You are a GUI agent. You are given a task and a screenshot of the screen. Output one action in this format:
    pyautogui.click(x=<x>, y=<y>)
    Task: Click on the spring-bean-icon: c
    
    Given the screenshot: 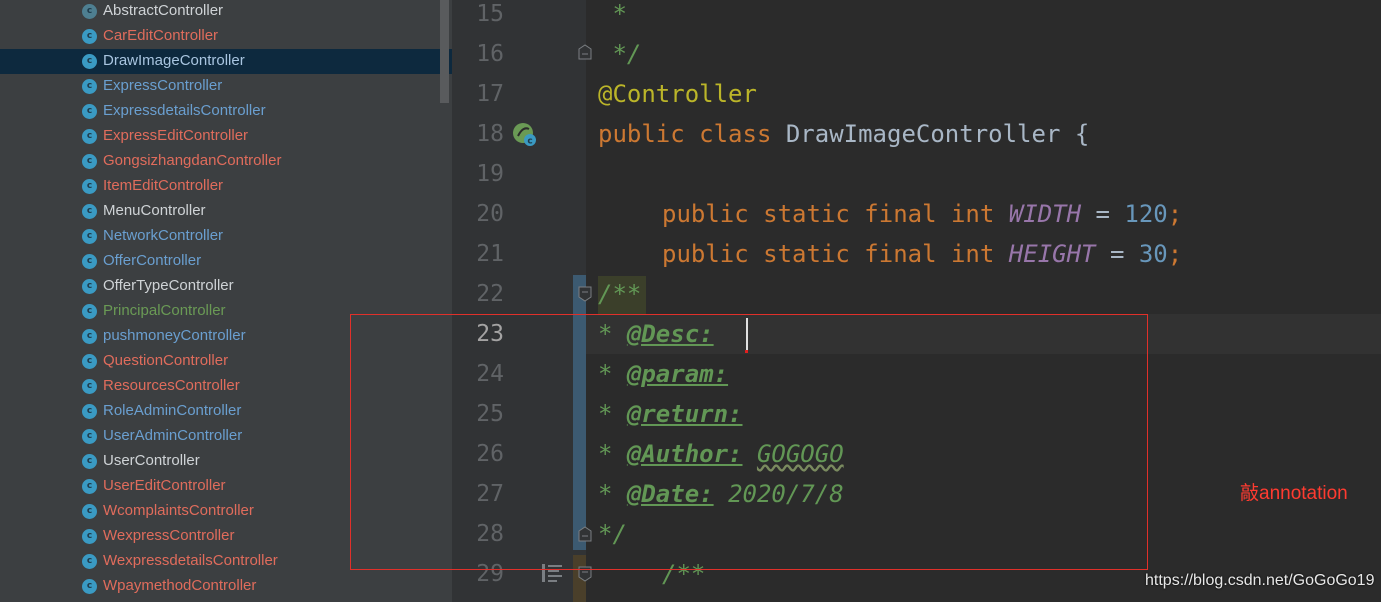 What is the action you would take?
    pyautogui.click(x=525, y=135)
    